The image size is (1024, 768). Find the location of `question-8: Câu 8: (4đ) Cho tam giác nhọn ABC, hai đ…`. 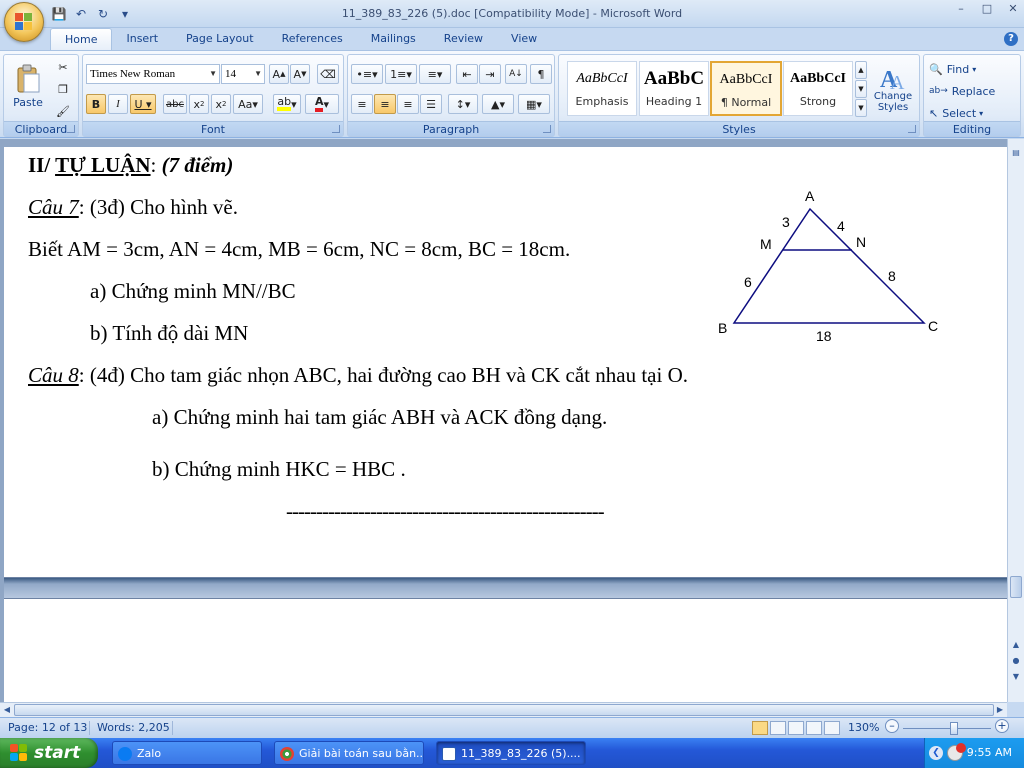

question-8: Câu 8: (4đ) Cho tam giác nhọn ABC, hai đ… is located at coordinates (358, 375).